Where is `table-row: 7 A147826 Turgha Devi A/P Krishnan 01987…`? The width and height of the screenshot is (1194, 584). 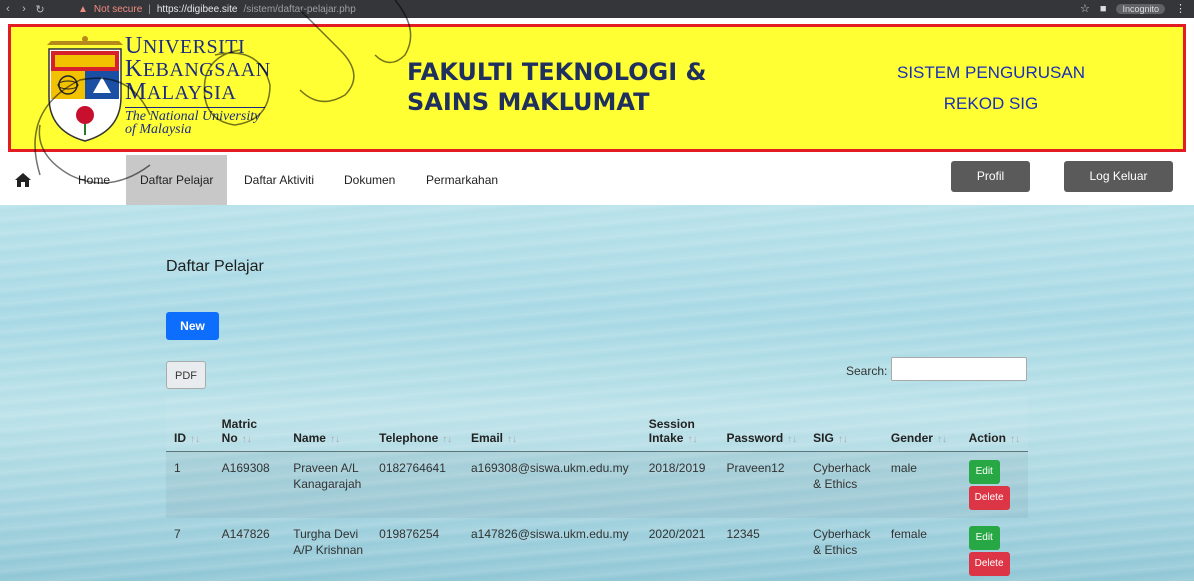 table-row: 7 A147826 Turgha Devi A/P Krishnan 01987… is located at coordinates (597, 551).